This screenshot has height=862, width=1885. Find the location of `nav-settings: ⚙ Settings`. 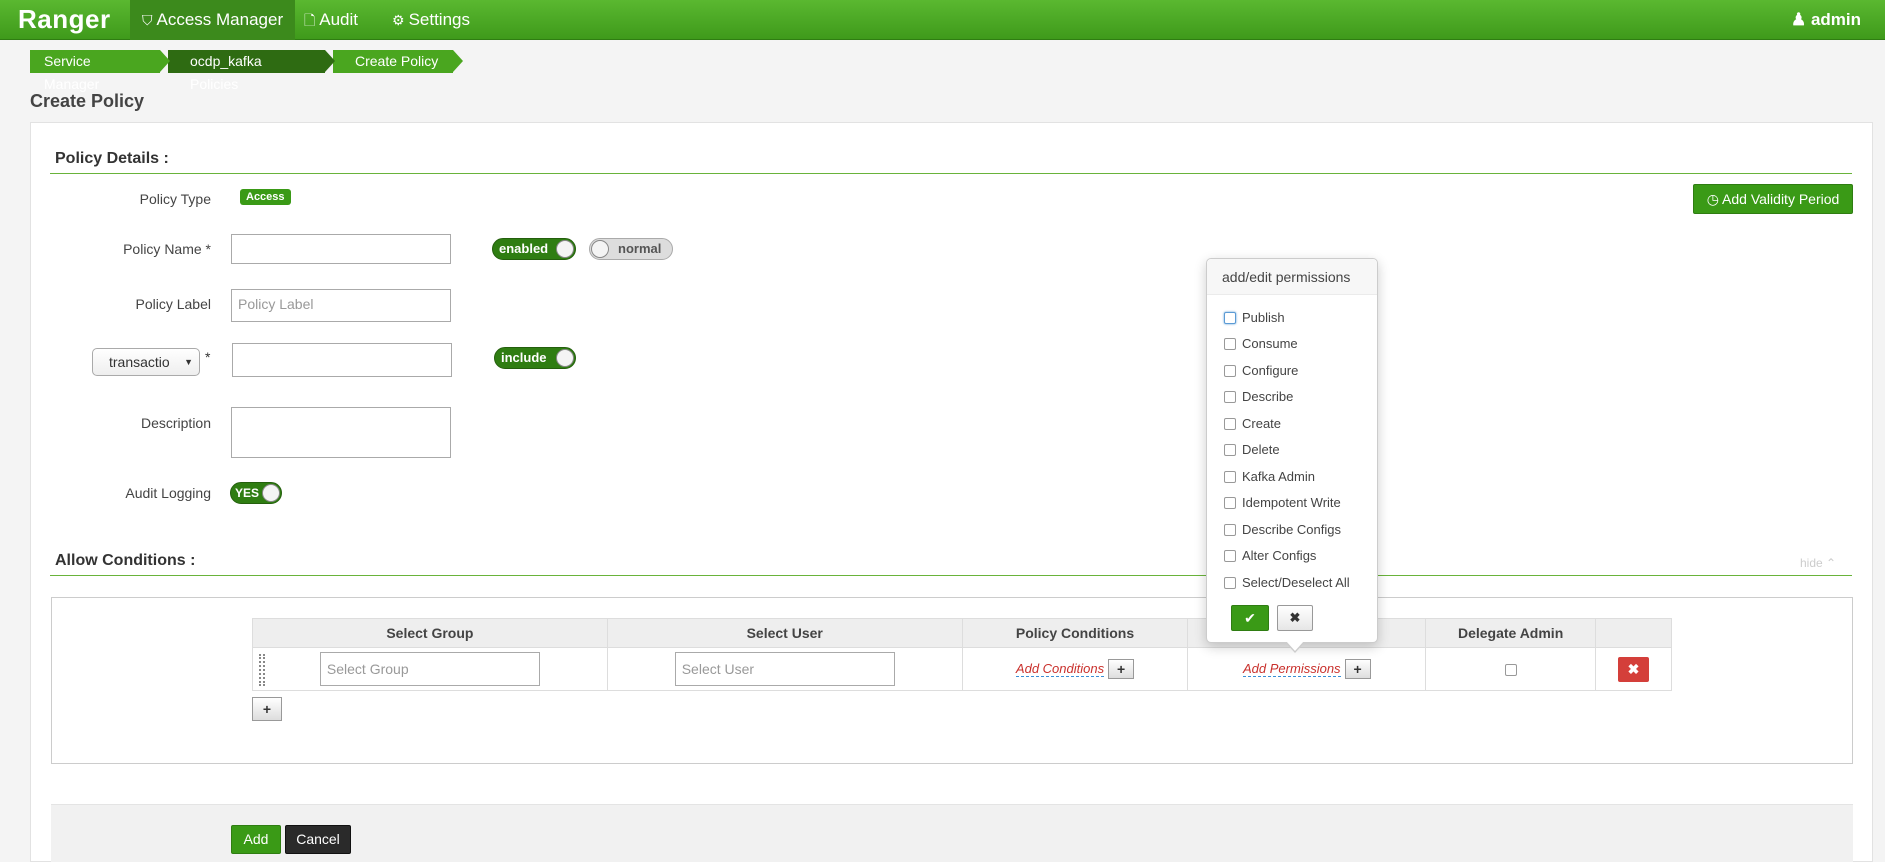

nav-settings: ⚙ Settings is located at coordinates (431, 20).